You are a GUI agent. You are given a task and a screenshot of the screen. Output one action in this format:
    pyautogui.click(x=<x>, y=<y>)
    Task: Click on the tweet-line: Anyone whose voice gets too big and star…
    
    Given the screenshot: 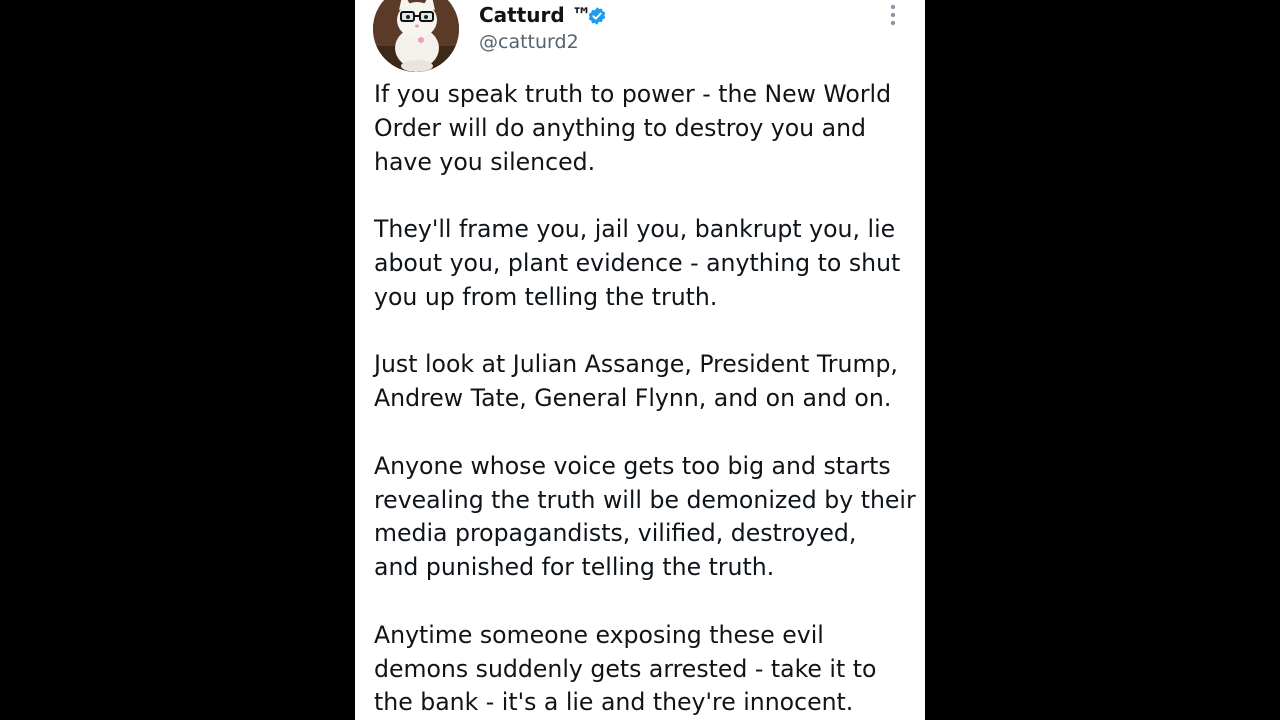 What is the action you would take?
    pyautogui.click(x=632, y=465)
    